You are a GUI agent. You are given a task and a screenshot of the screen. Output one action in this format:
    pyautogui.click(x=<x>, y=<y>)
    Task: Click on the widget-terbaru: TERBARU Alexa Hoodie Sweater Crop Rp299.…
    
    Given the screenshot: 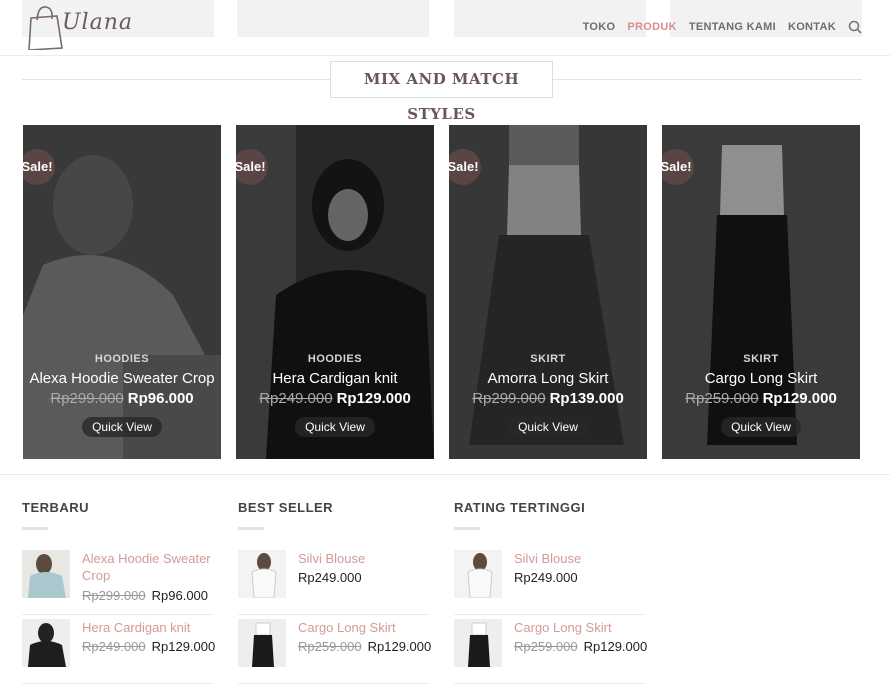 What is the action you would take?
    pyautogui.click(x=118, y=594)
    